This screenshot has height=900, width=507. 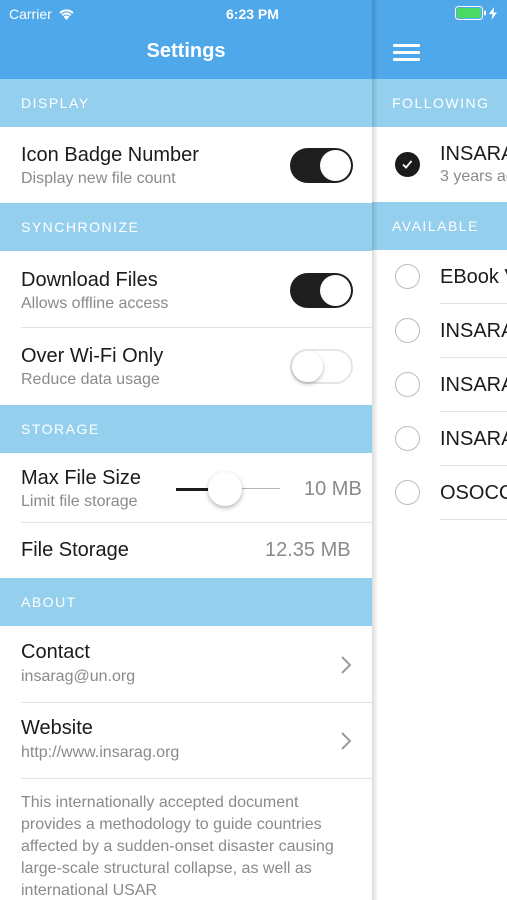 I want to click on wifi-only-toggle, so click(x=321, y=366).